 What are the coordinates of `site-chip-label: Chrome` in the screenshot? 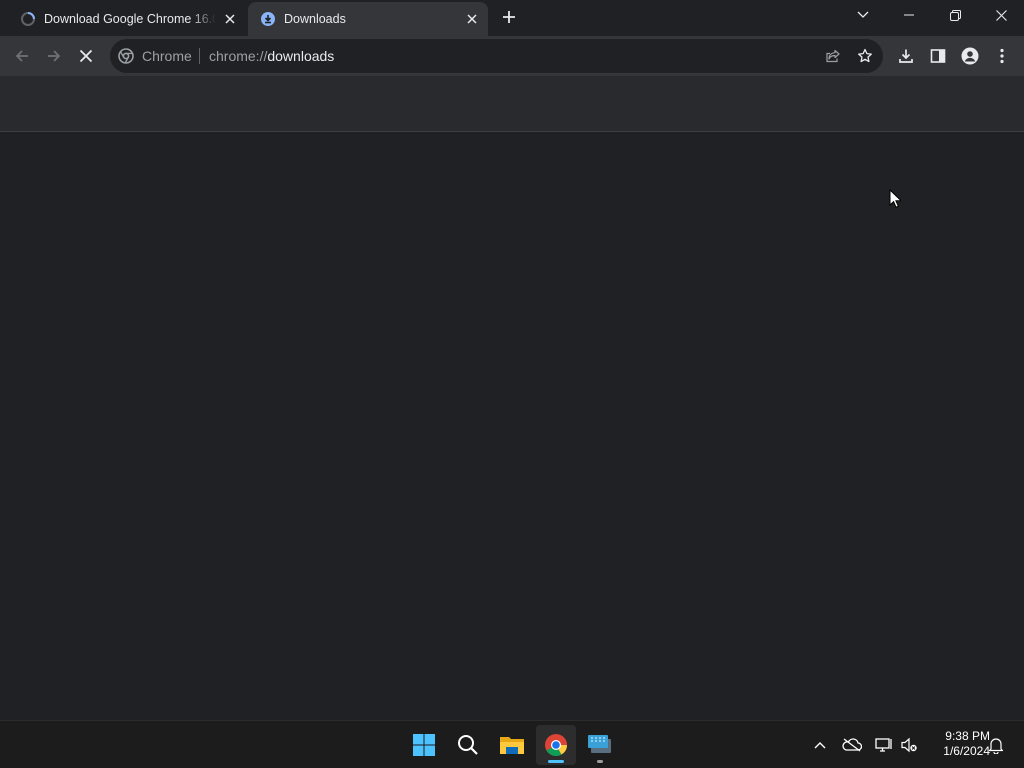 It's located at (167, 56).